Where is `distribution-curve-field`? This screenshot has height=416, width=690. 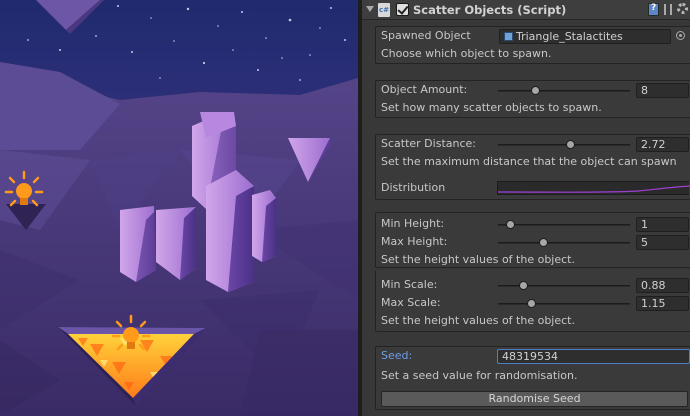
distribution-curve-field is located at coordinates (593, 188).